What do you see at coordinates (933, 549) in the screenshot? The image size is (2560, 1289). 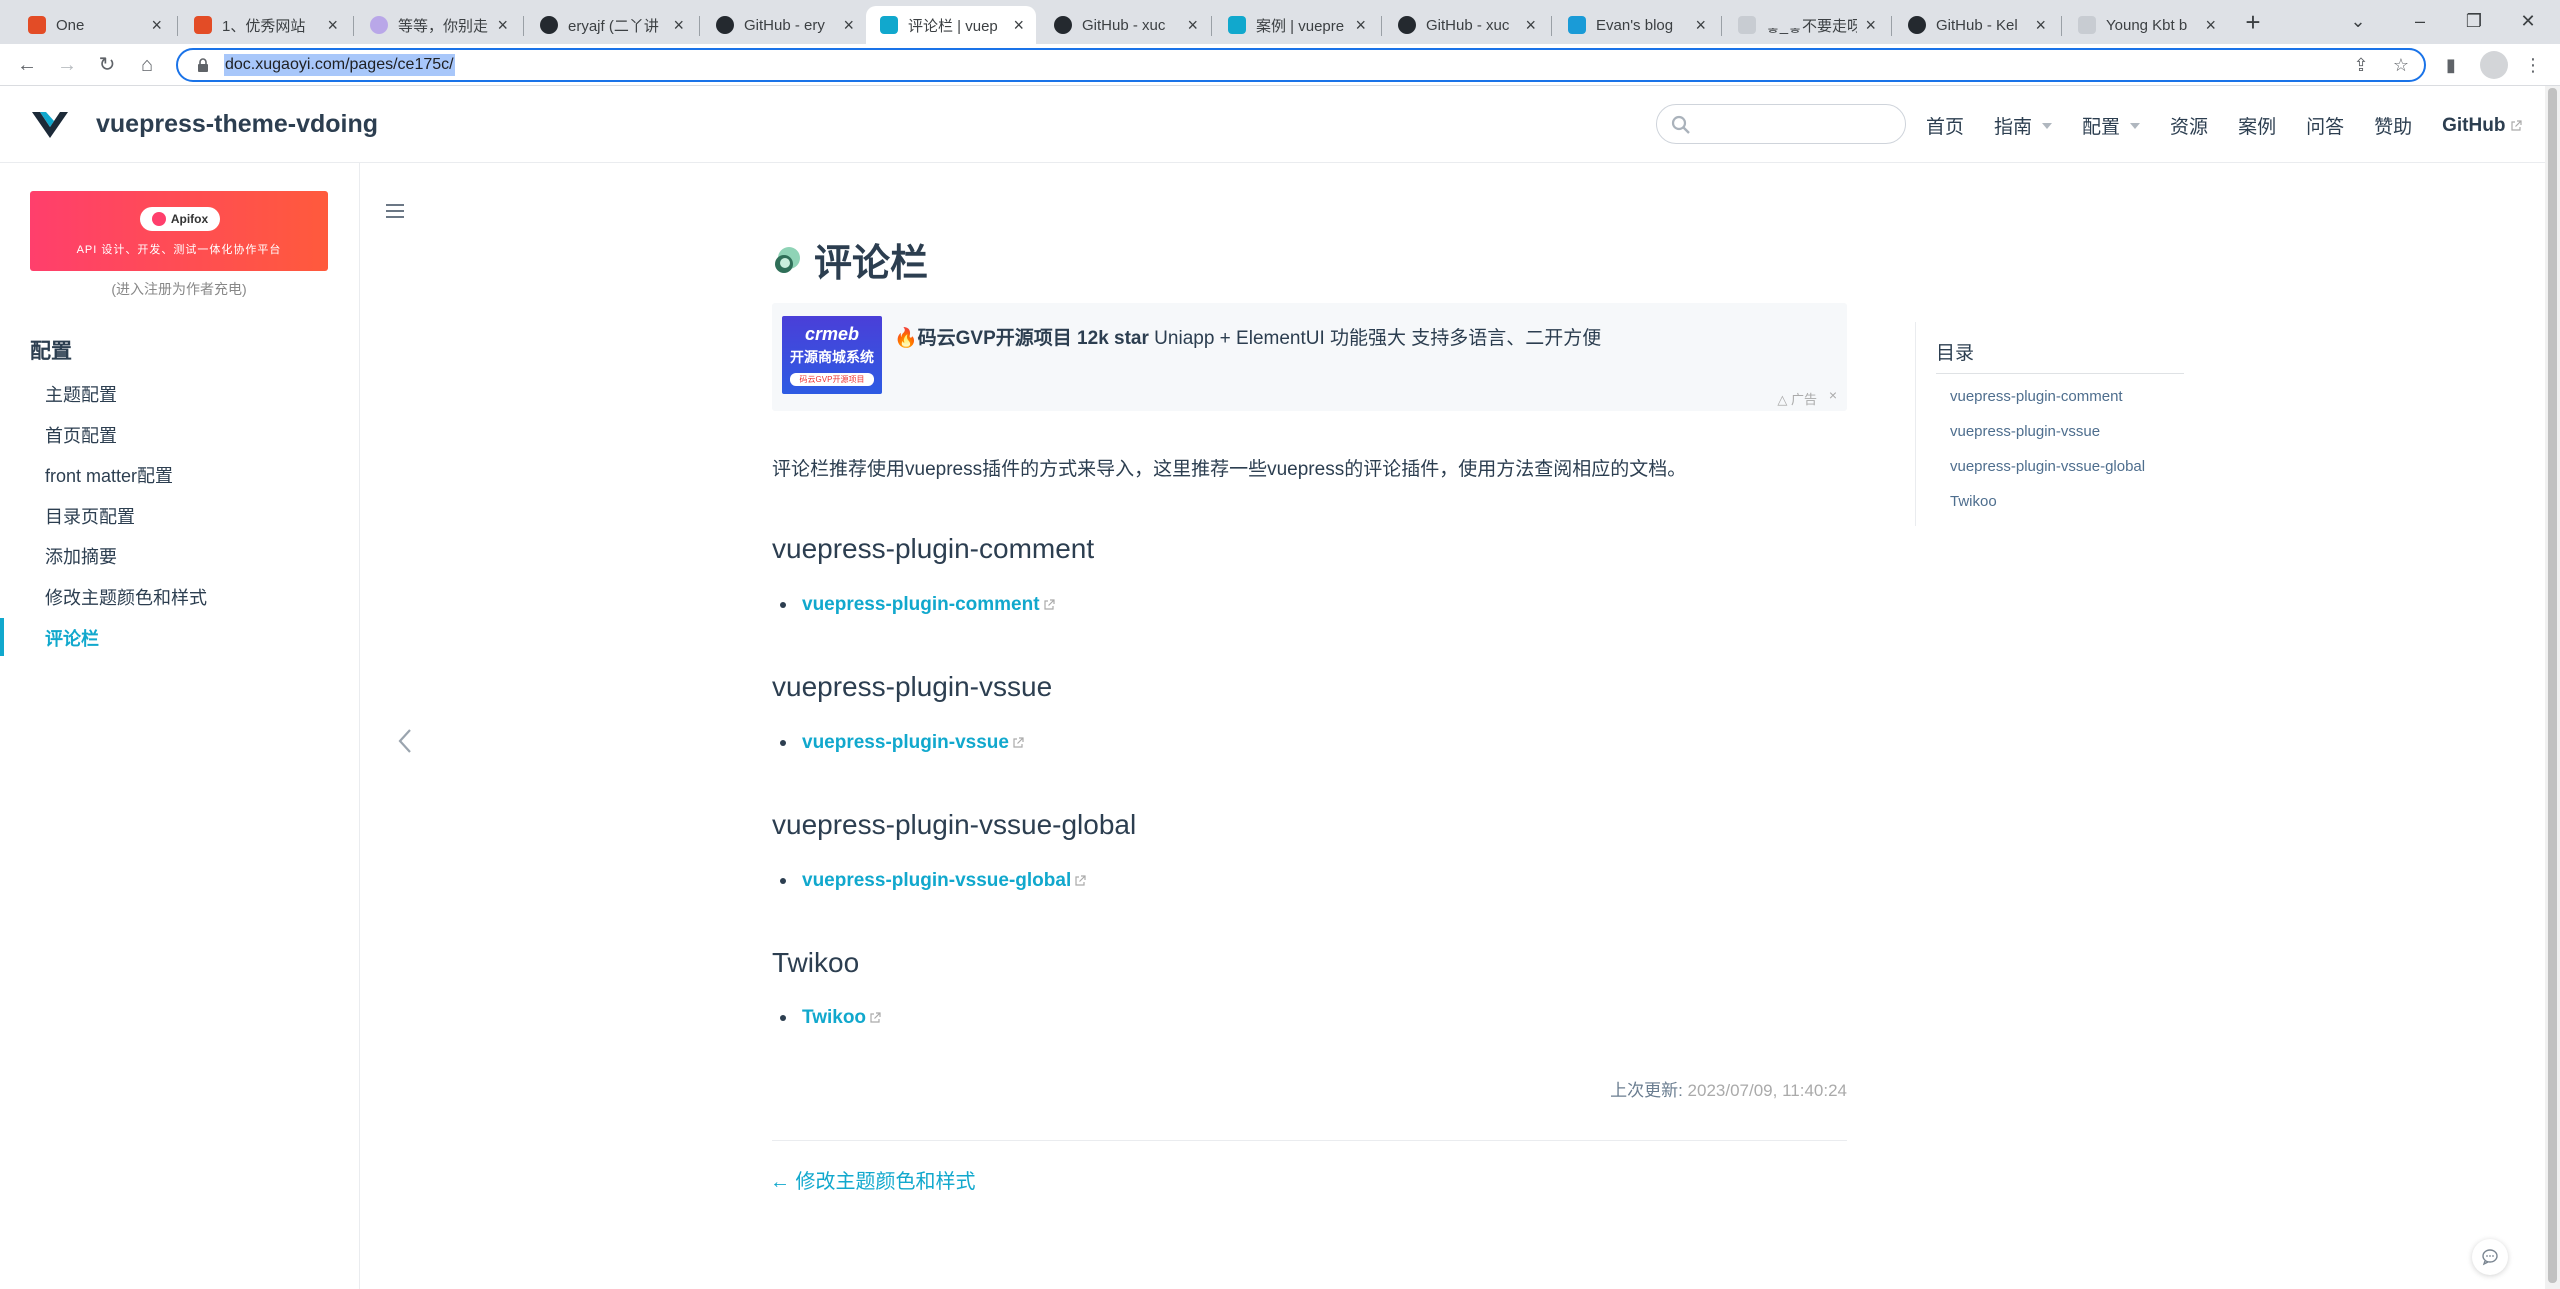 I see `section-heading: vuepress-plugin-comment` at bounding box center [933, 549].